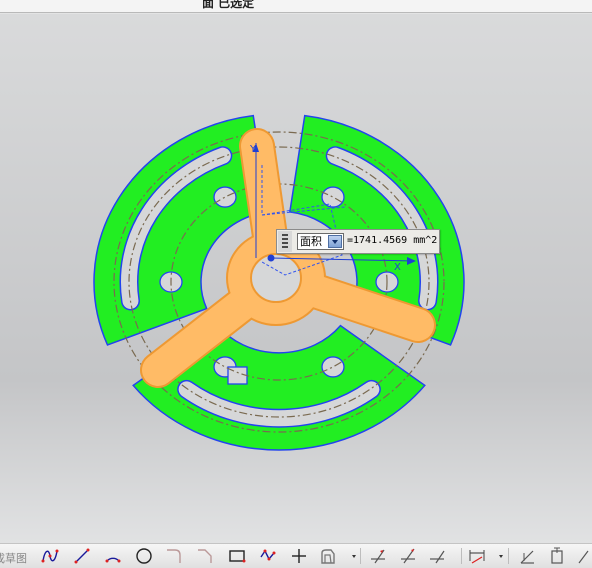 The height and width of the screenshot is (568, 592). Describe the element at coordinates (584, 556) in the screenshot. I see `constraint-options-icon` at that location.